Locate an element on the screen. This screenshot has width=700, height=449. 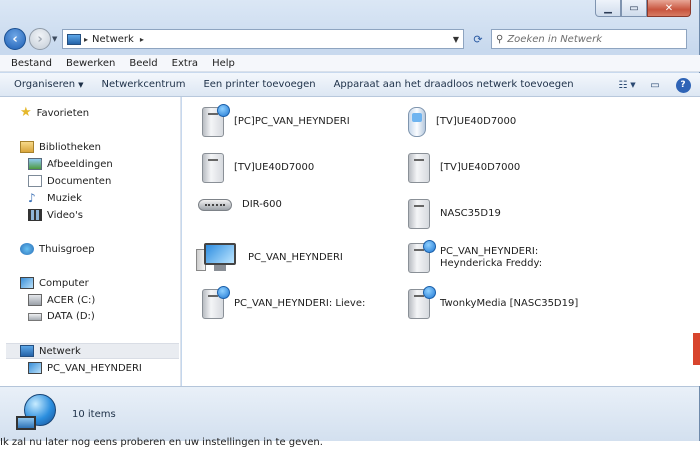
device-item: PC_VAN_HEYNDERI is located at coordinates (269, 258).